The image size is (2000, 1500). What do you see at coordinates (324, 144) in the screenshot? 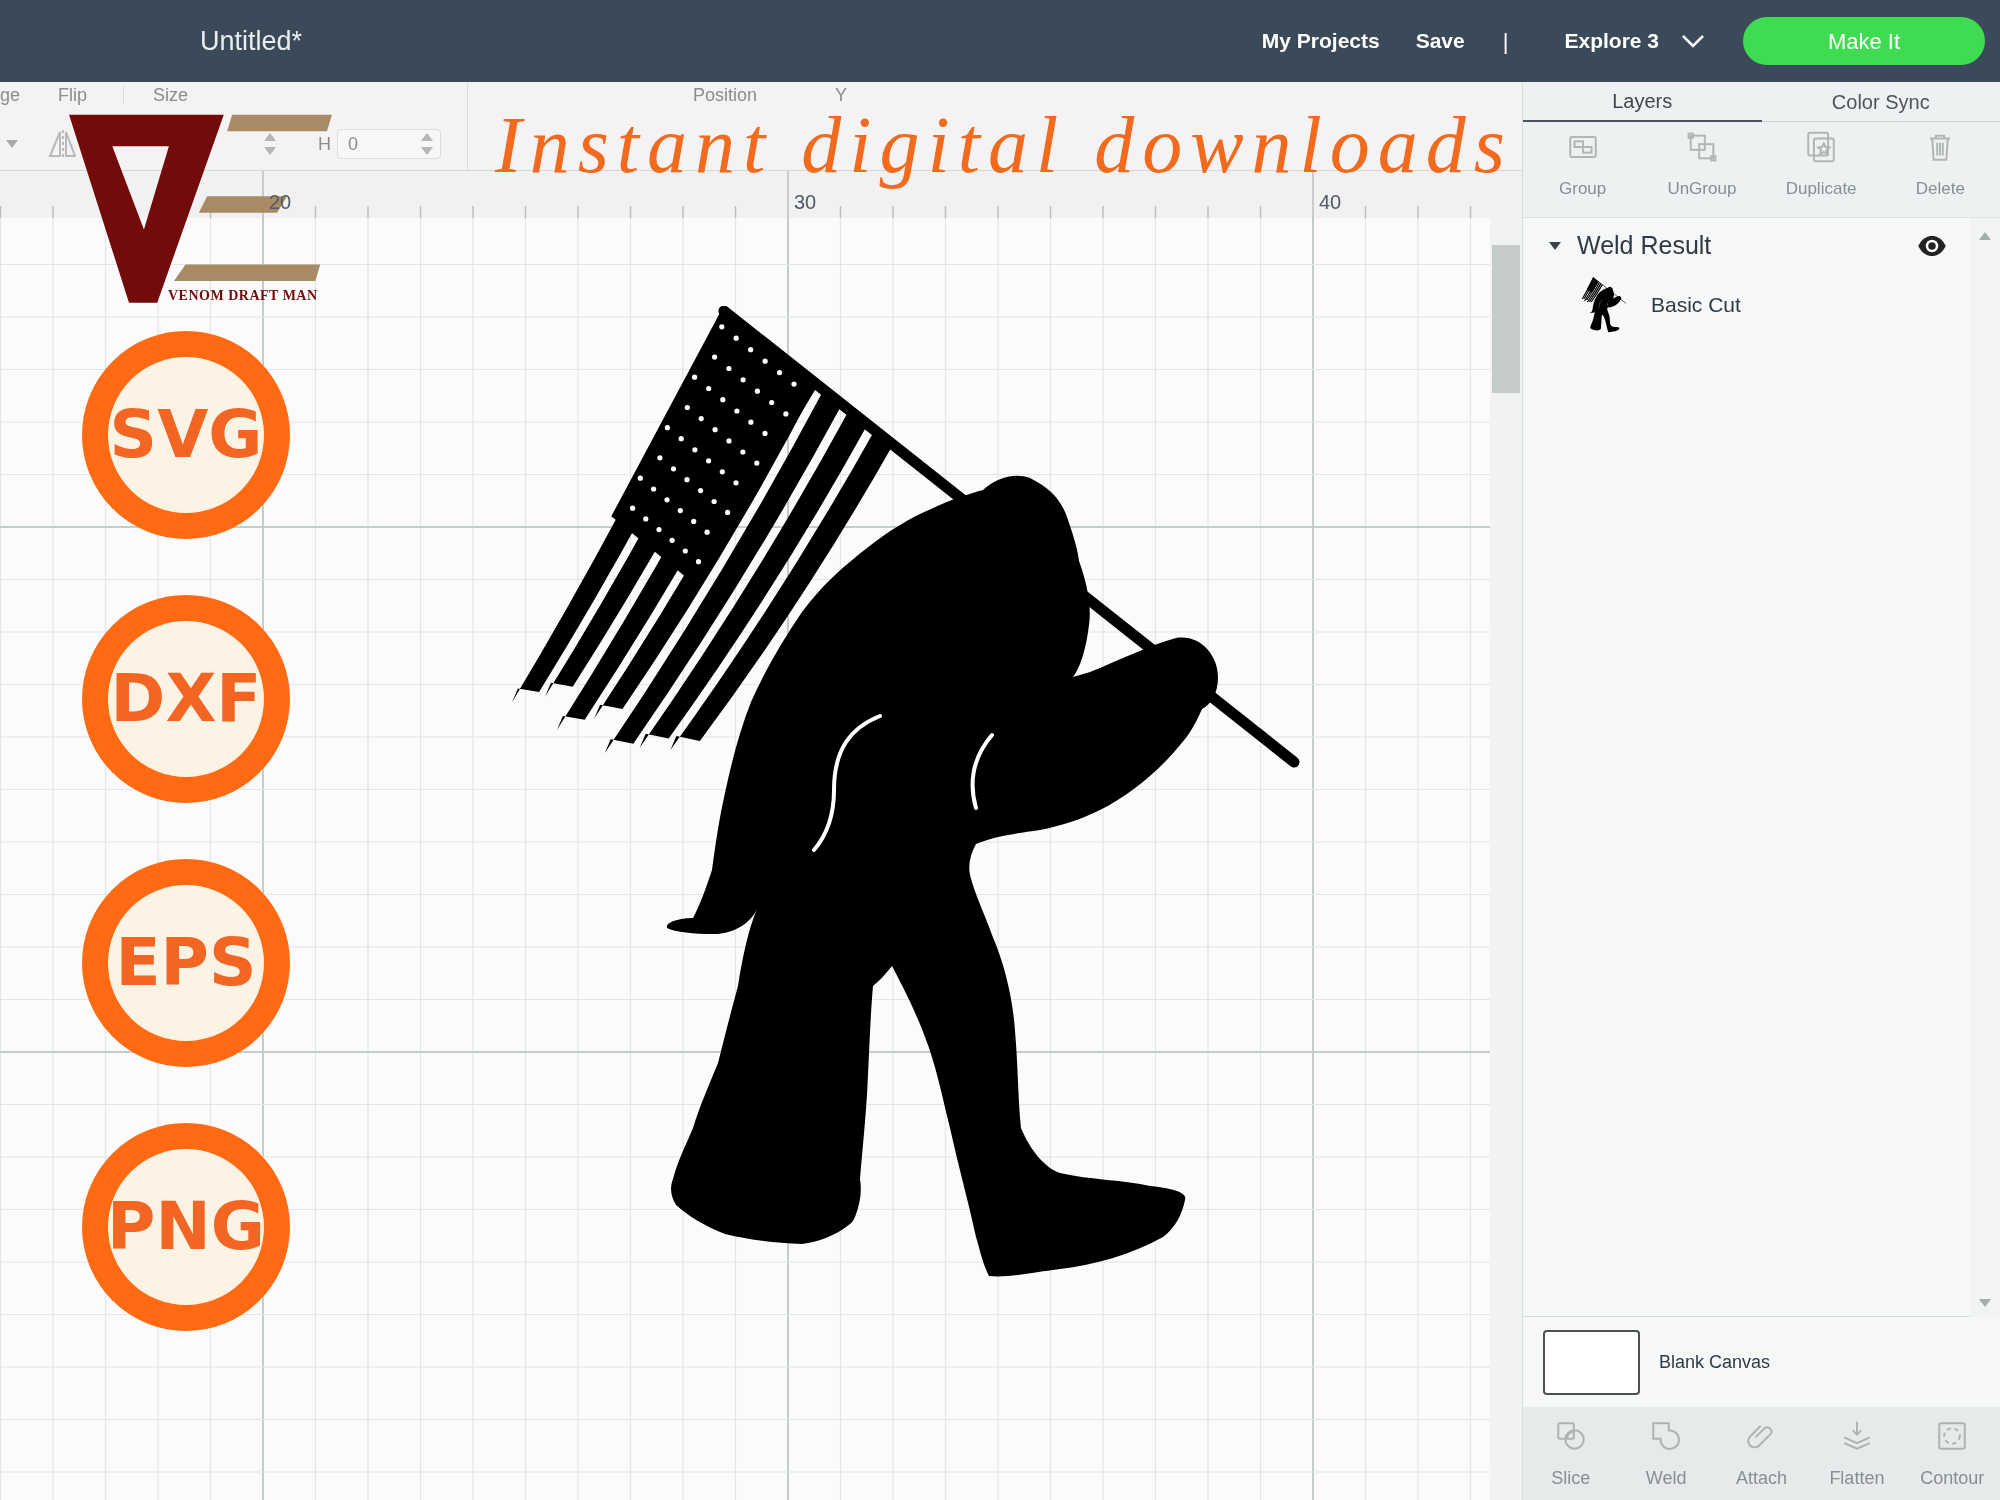
I see `field-label: H` at bounding box center [324, 144].